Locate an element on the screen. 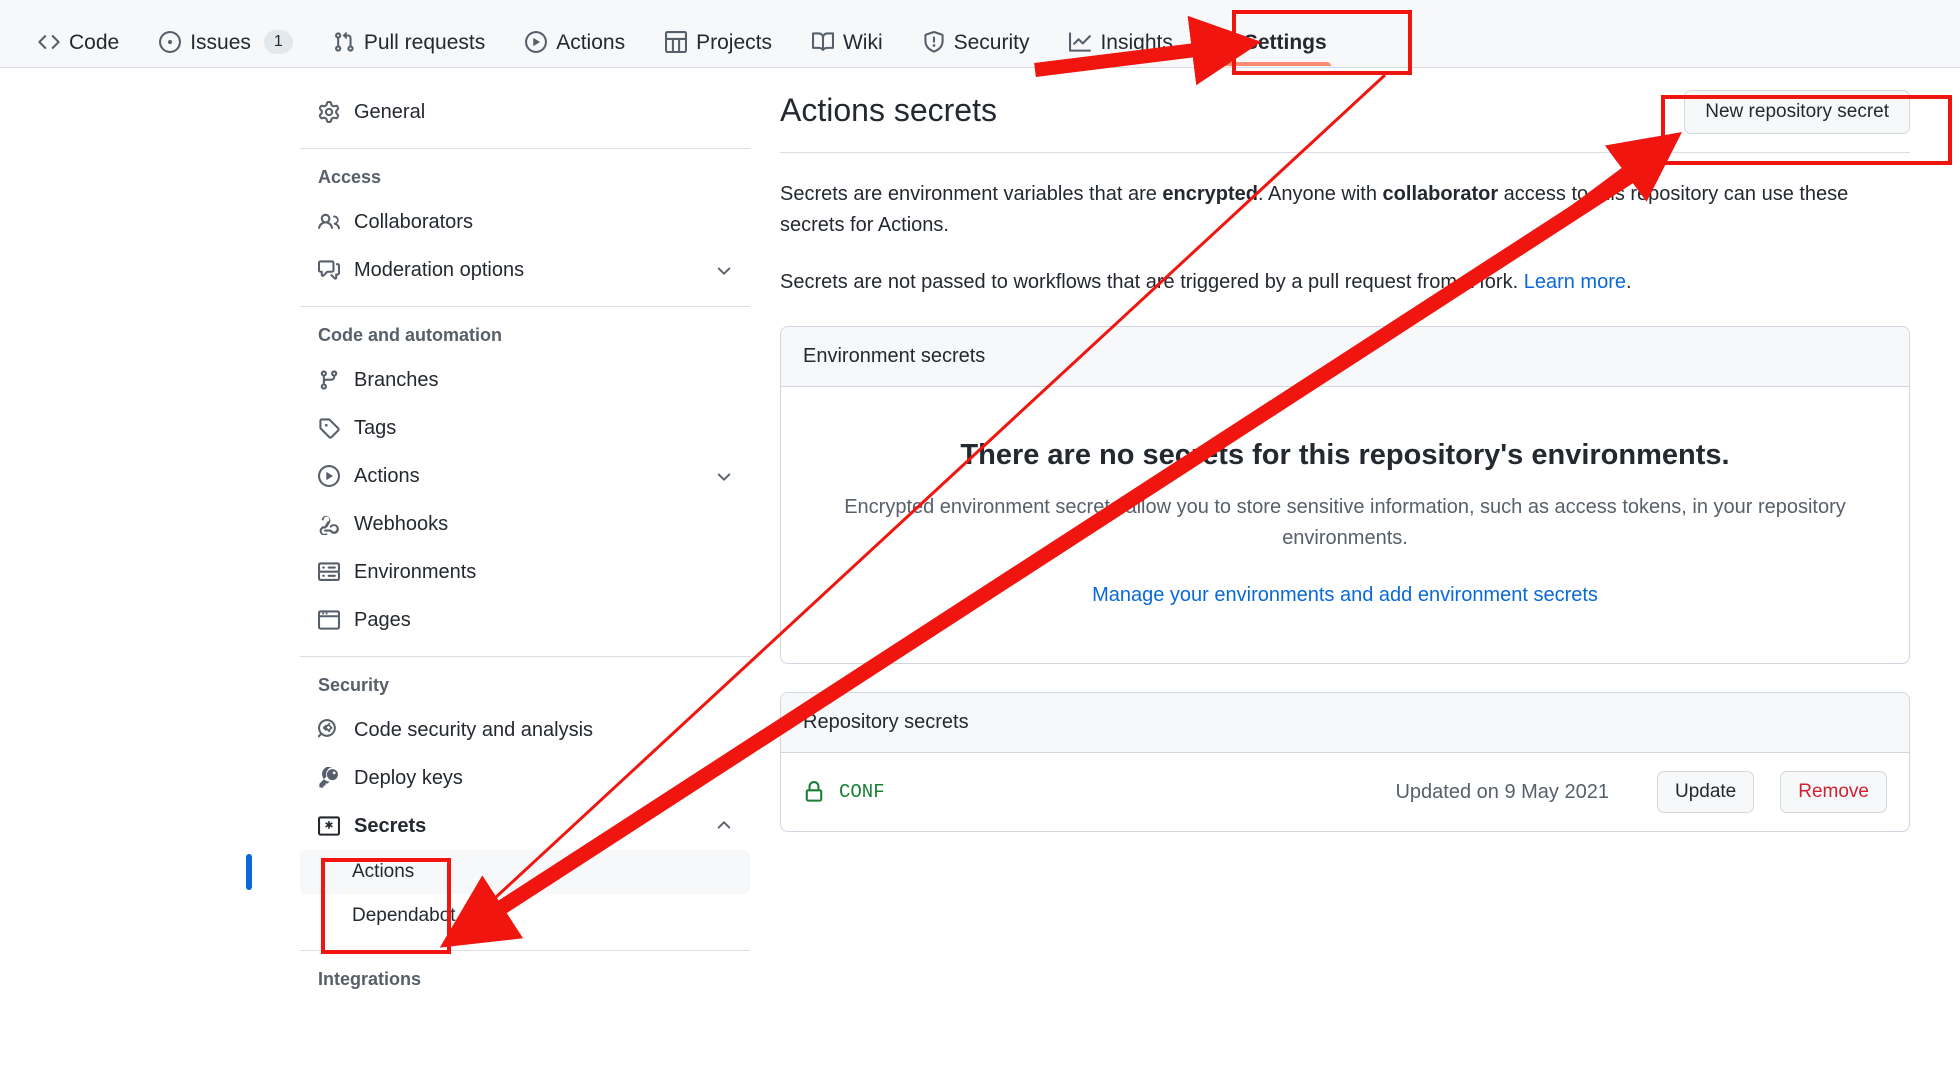 The width and height of the screenshot is (1960, 1067). repo-nav-item-security: Security is located at coordinates (976, 33).